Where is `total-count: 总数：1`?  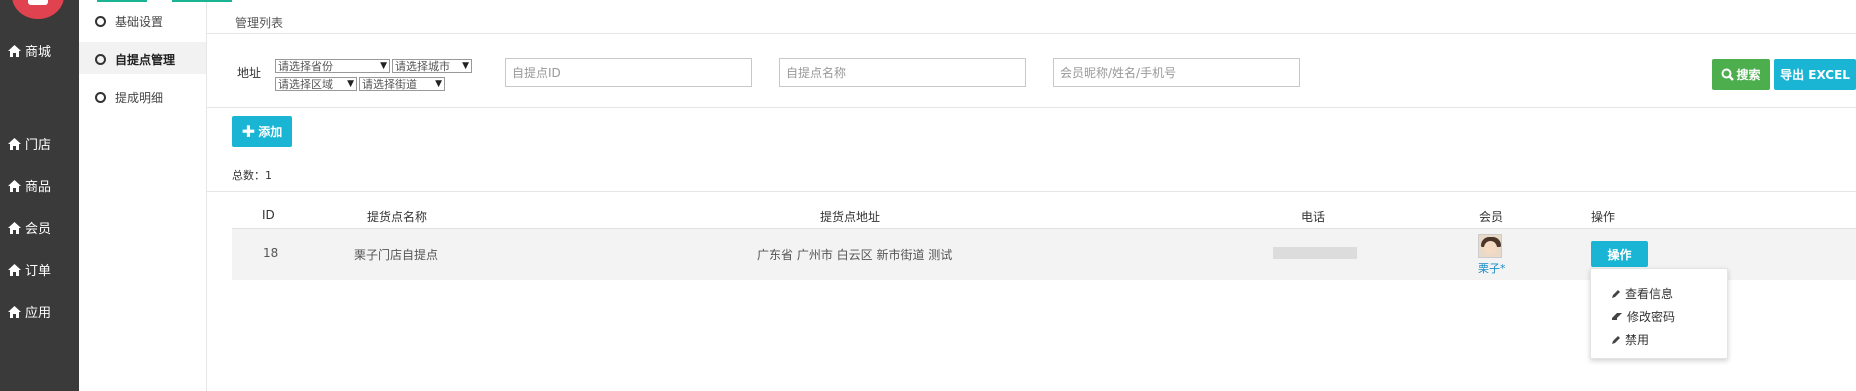 total-count: 总数：1 is located at coordinates (252, 175).